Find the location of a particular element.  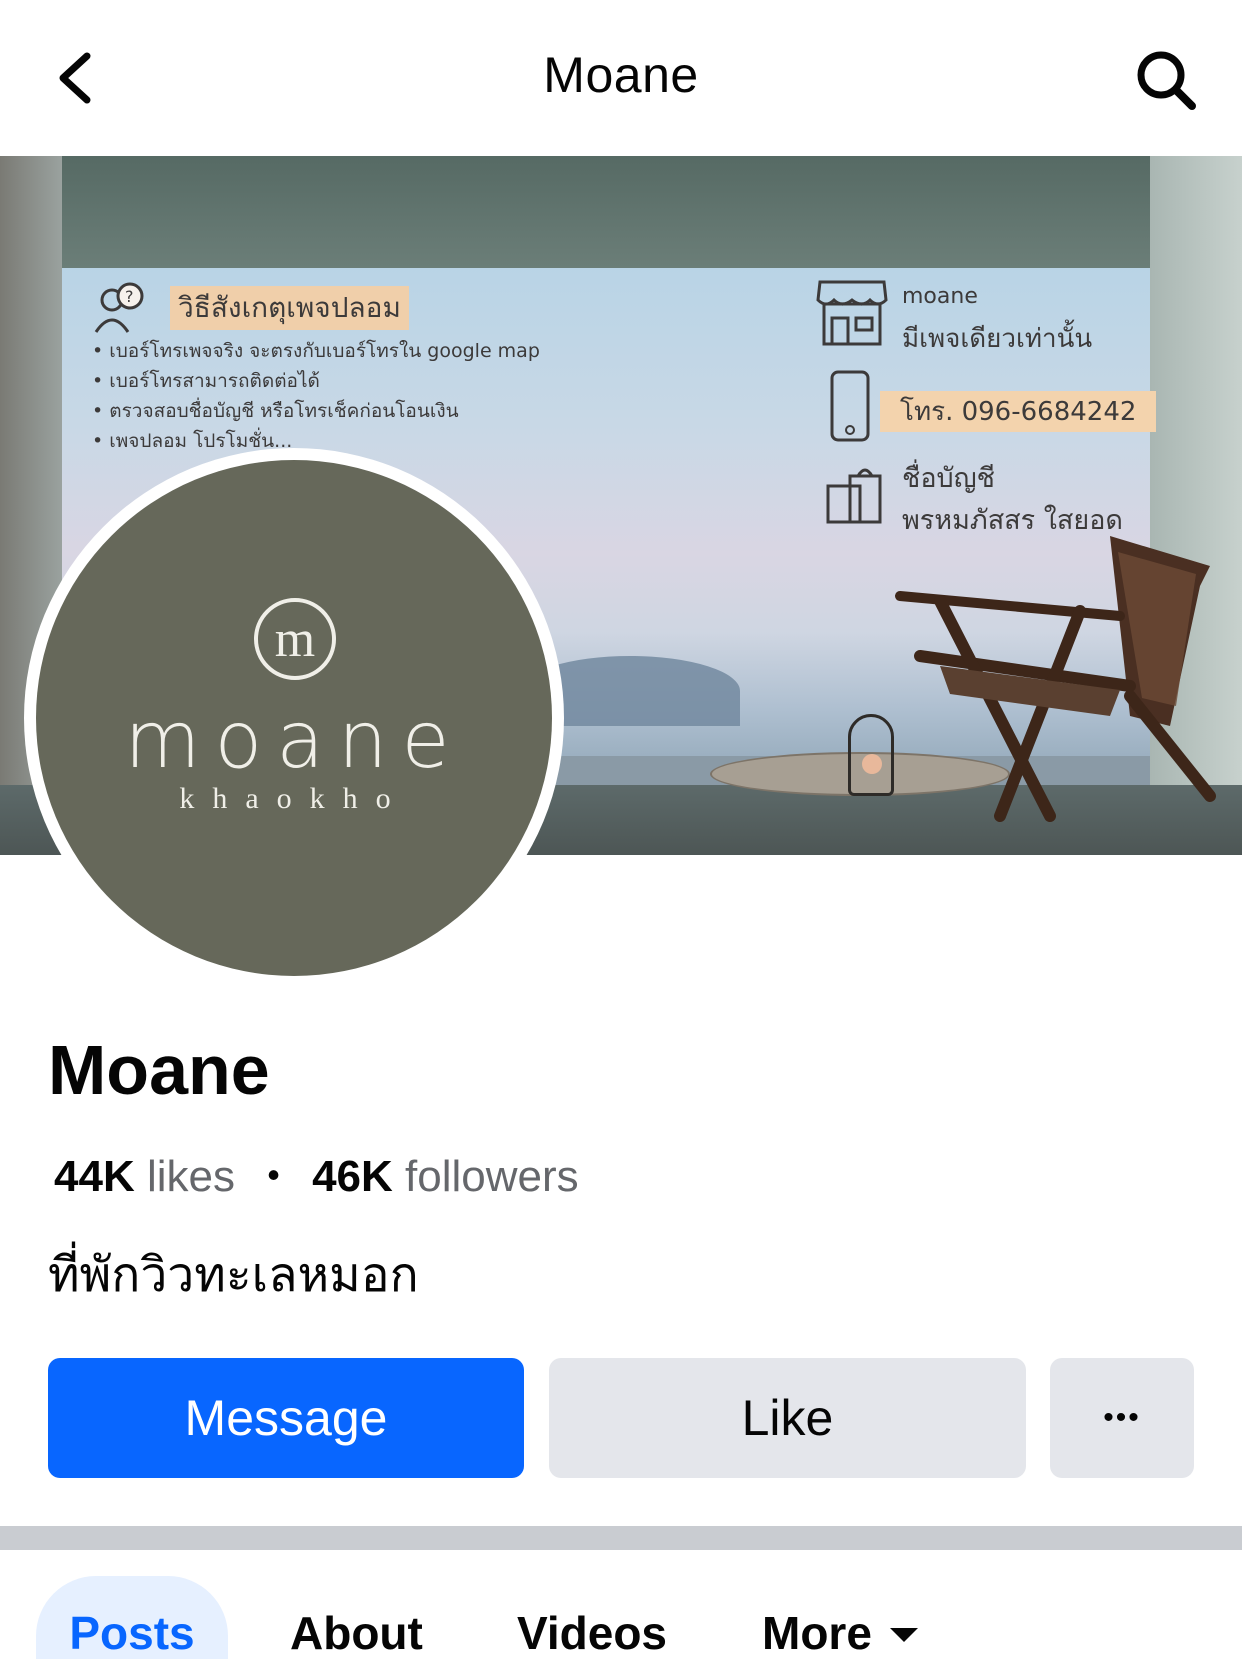

page-tabs: Posts About Videos More is located at coordinates (621, 1604).